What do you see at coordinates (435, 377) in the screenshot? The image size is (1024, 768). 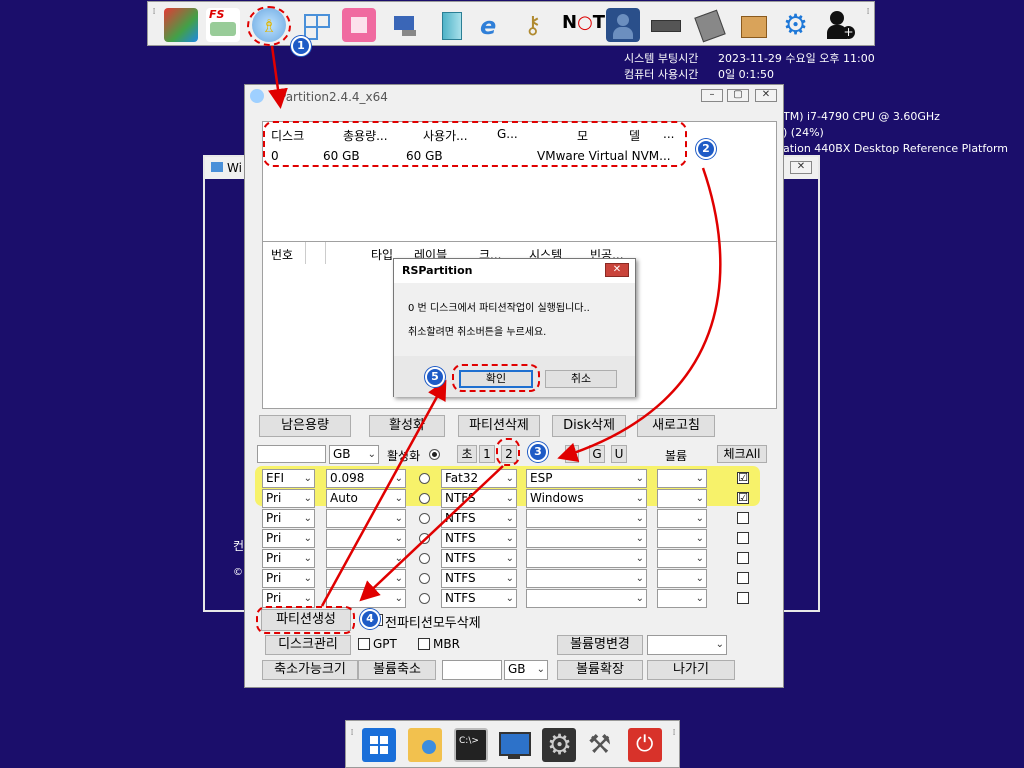 I see `step-badge-5: 5` at bounding box center [435, 377].